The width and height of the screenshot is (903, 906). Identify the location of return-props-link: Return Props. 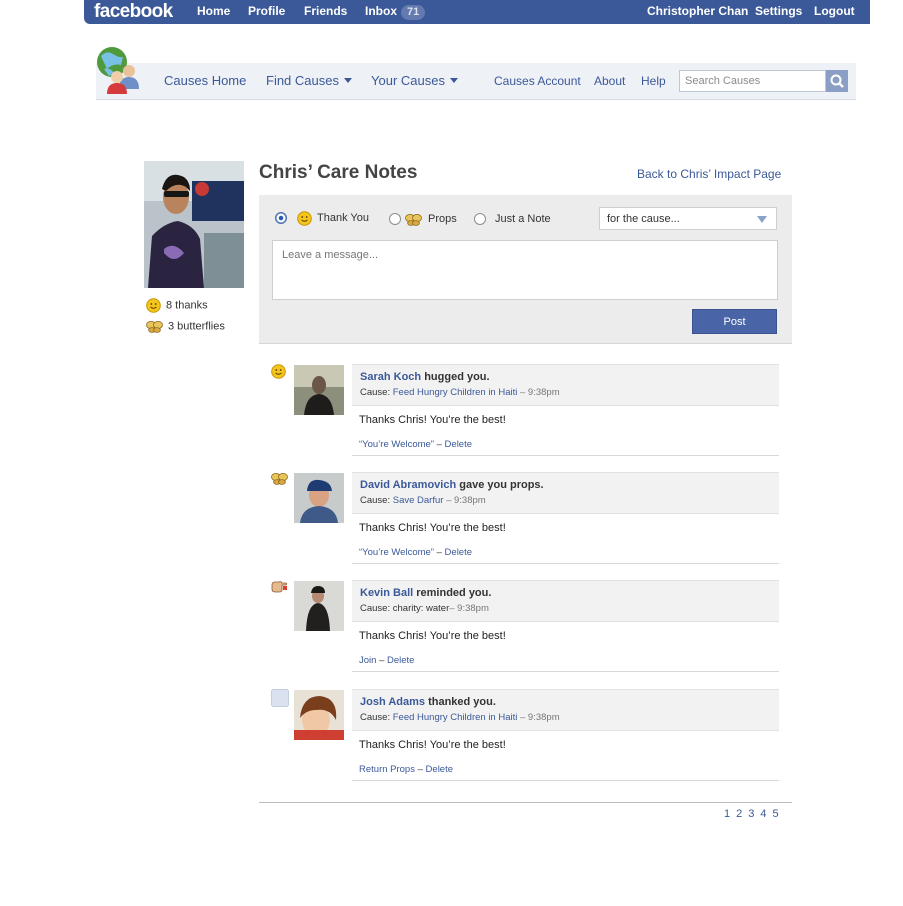
(387, 769).